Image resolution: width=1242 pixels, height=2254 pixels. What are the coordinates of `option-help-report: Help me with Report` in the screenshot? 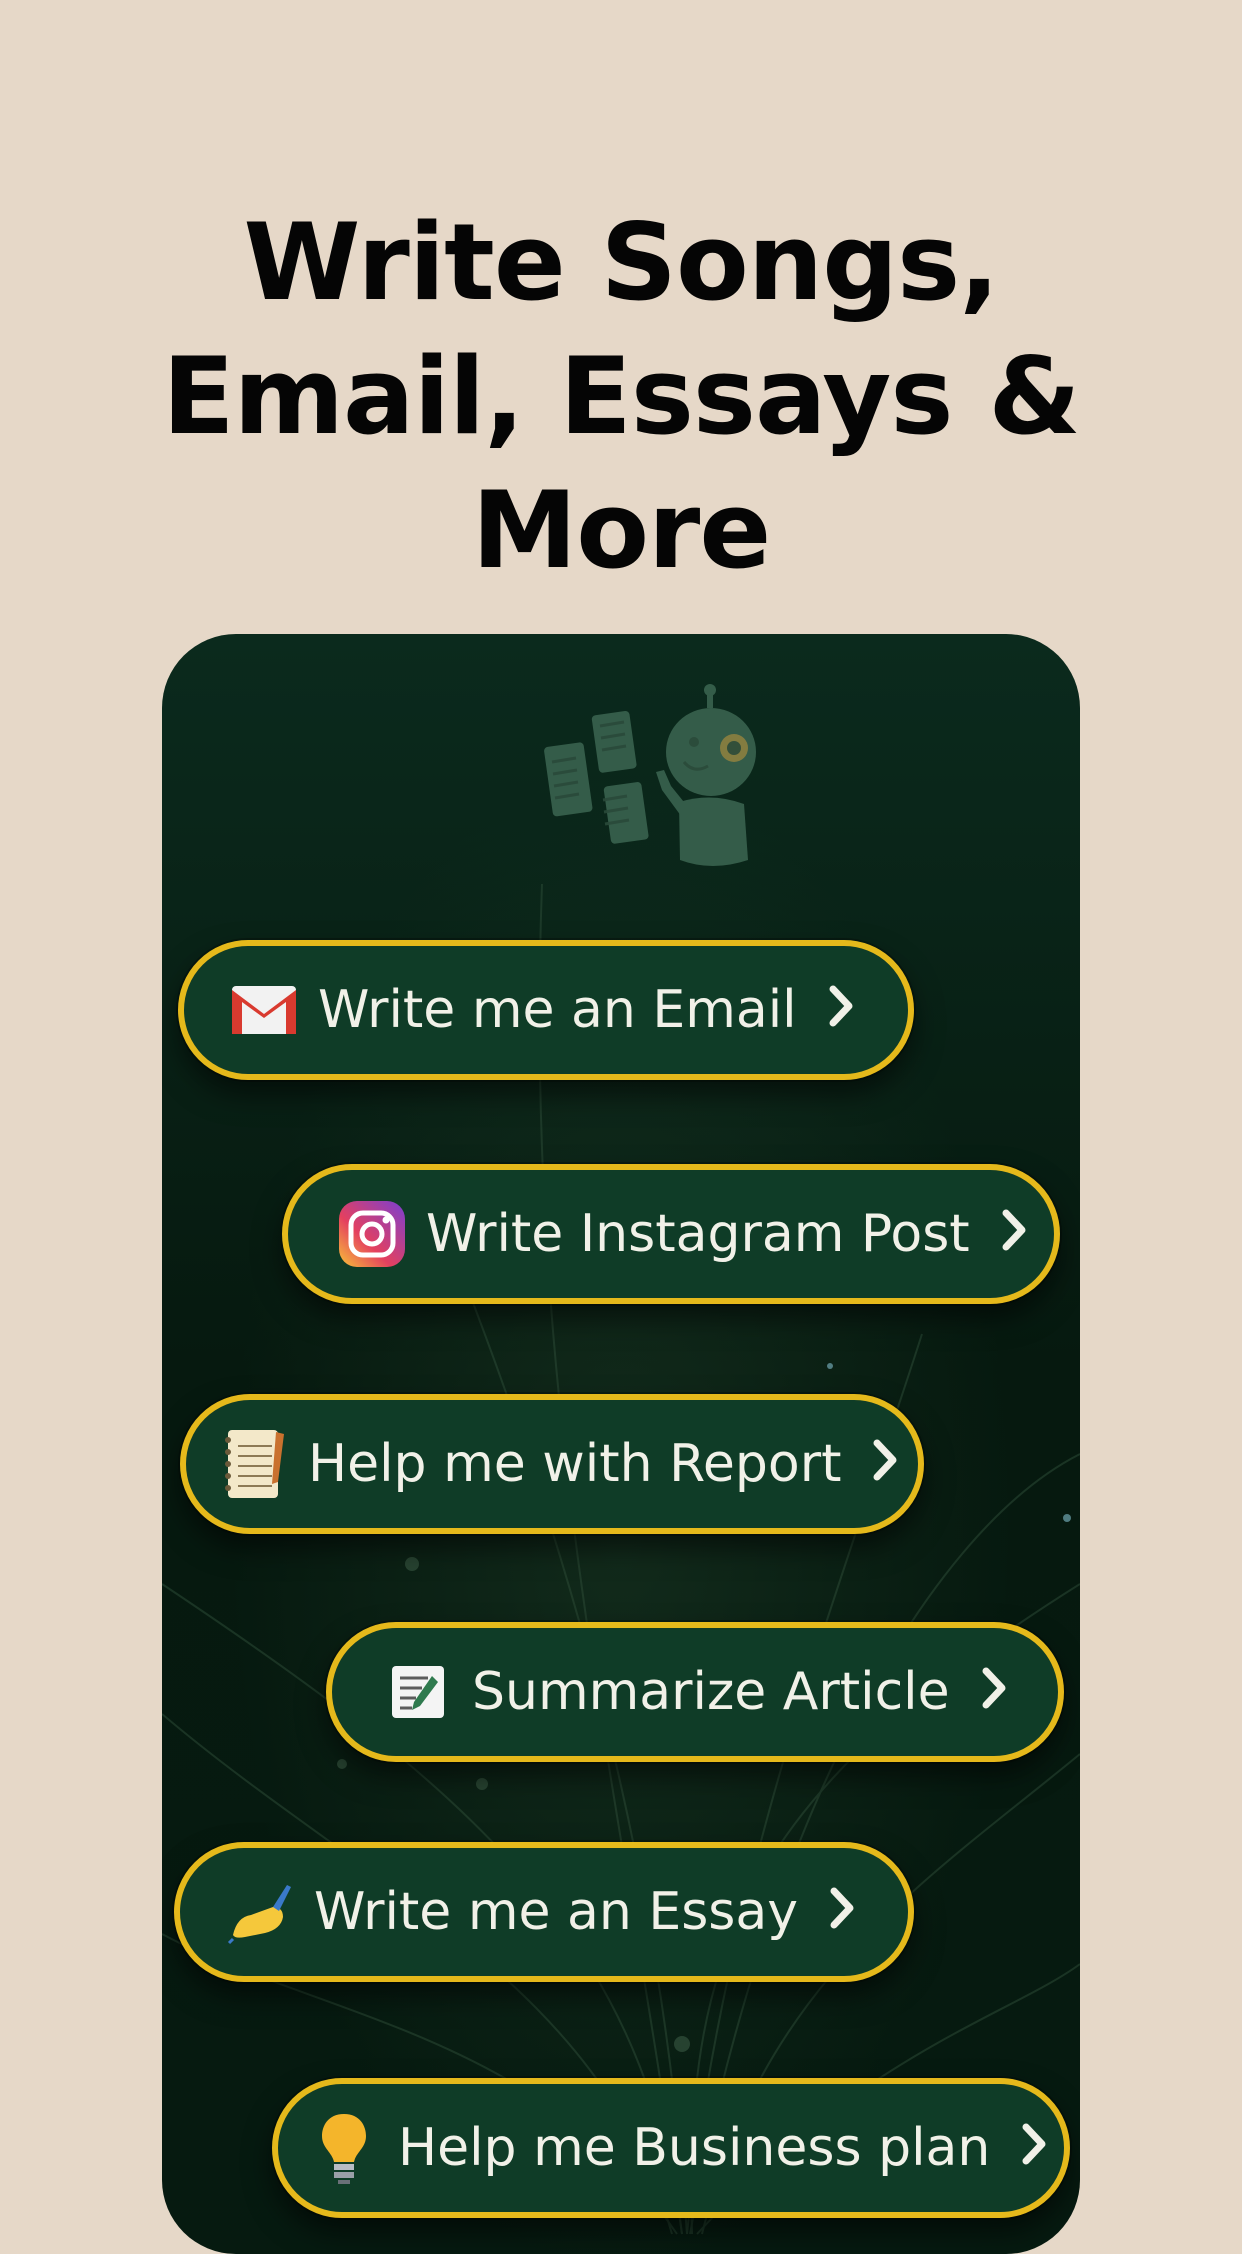 It's located at (552, 1464).